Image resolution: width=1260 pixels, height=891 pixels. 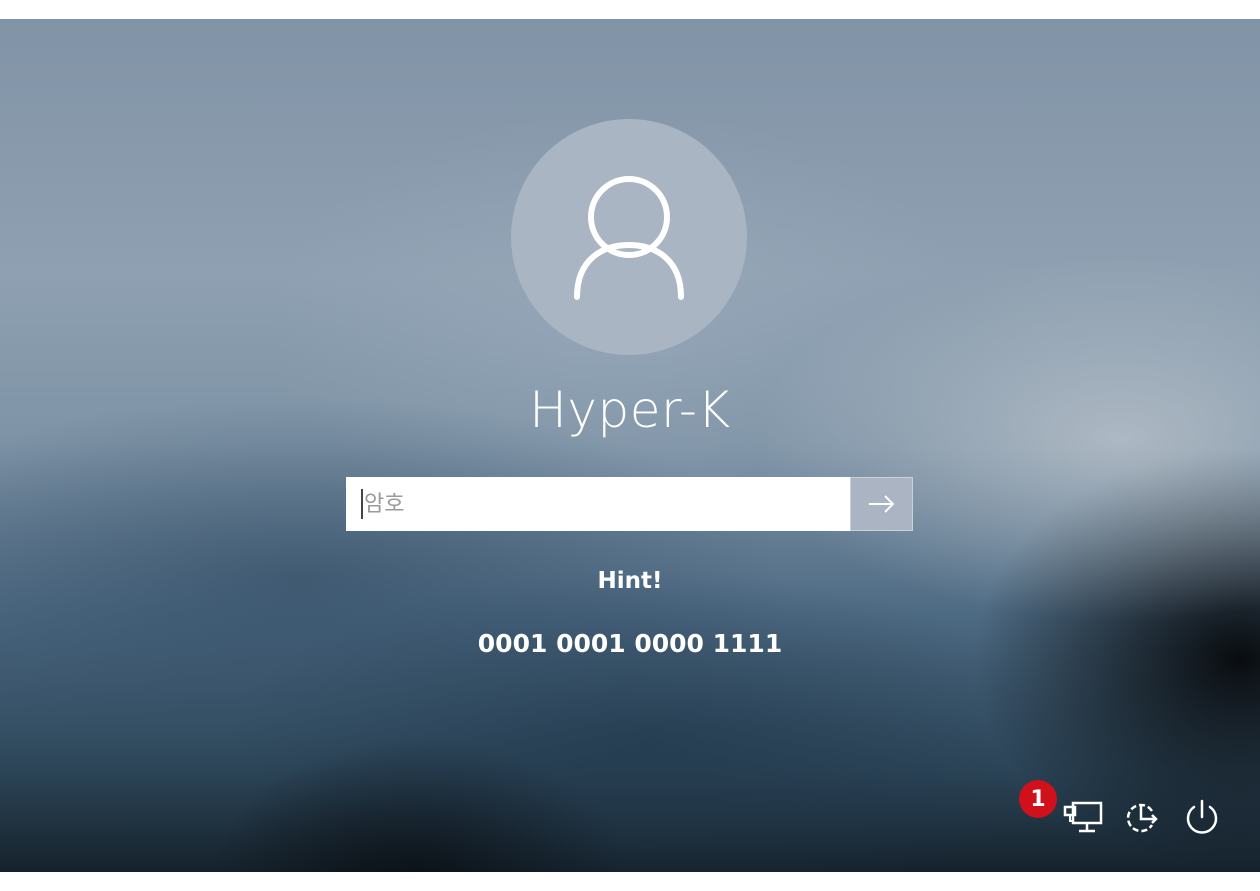 I want to click on arrow-right-icon, so click(x=881, y=504).